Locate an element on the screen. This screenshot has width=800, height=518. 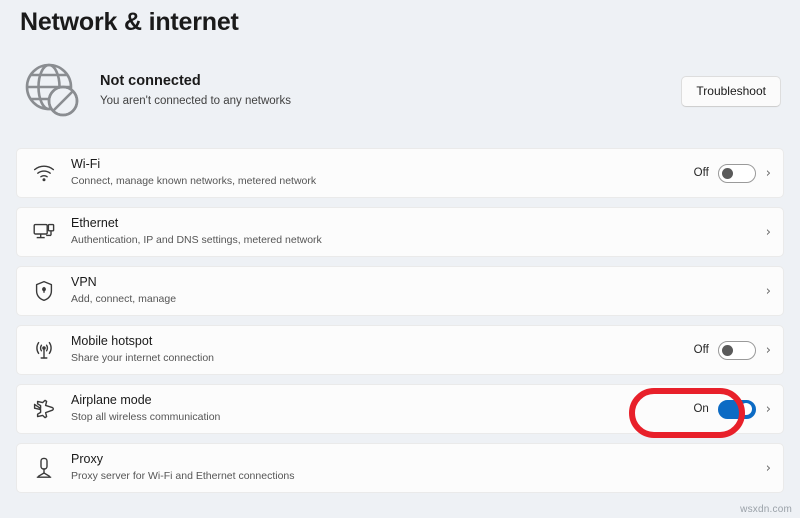
status-subtitle: You aren't connected to any networks is located at coordinates (196, 100).